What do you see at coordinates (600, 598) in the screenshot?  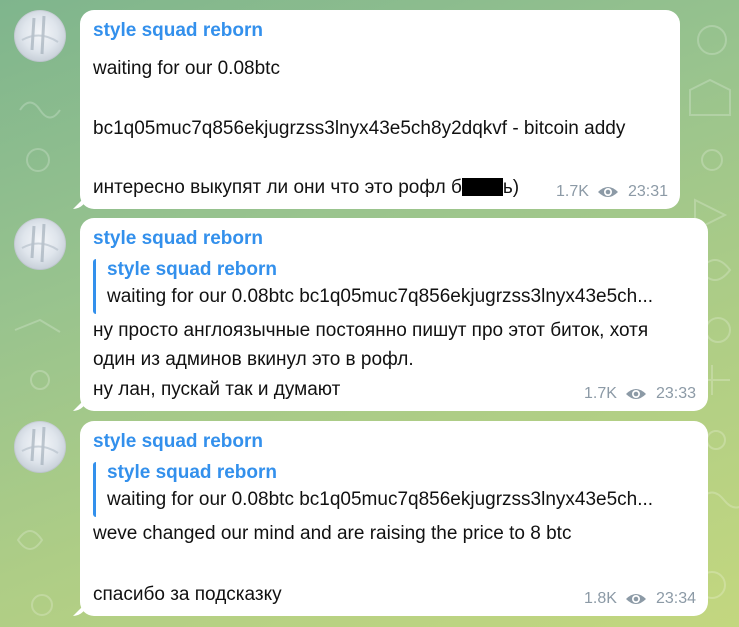 I see `view-count: 1.8K` at bounding box center [600, 598].